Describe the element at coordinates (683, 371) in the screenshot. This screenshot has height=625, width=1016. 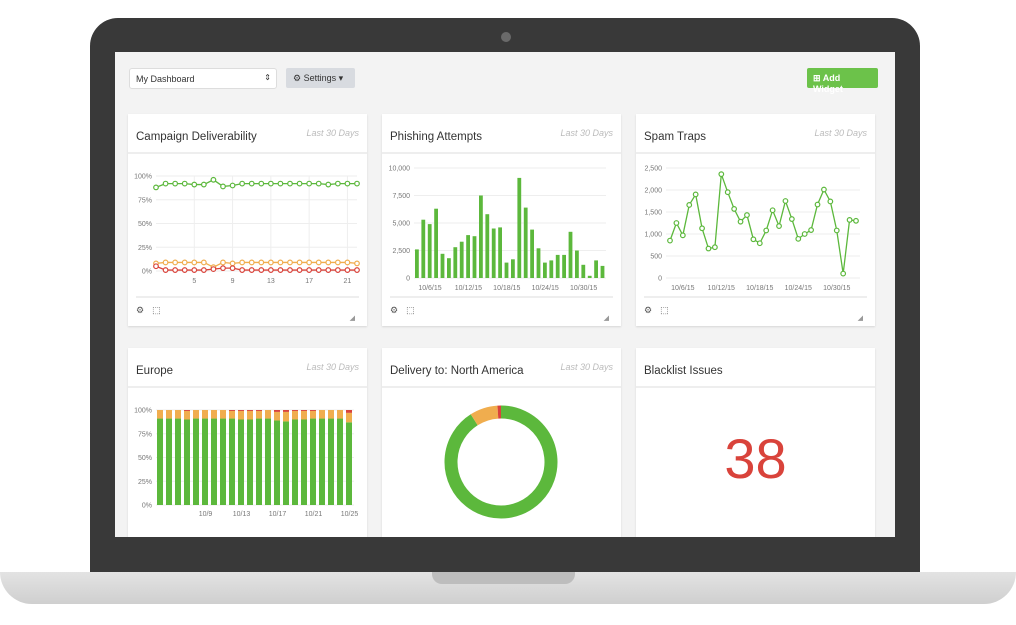
I see `widget-title: Blacklist Issues` at that location.